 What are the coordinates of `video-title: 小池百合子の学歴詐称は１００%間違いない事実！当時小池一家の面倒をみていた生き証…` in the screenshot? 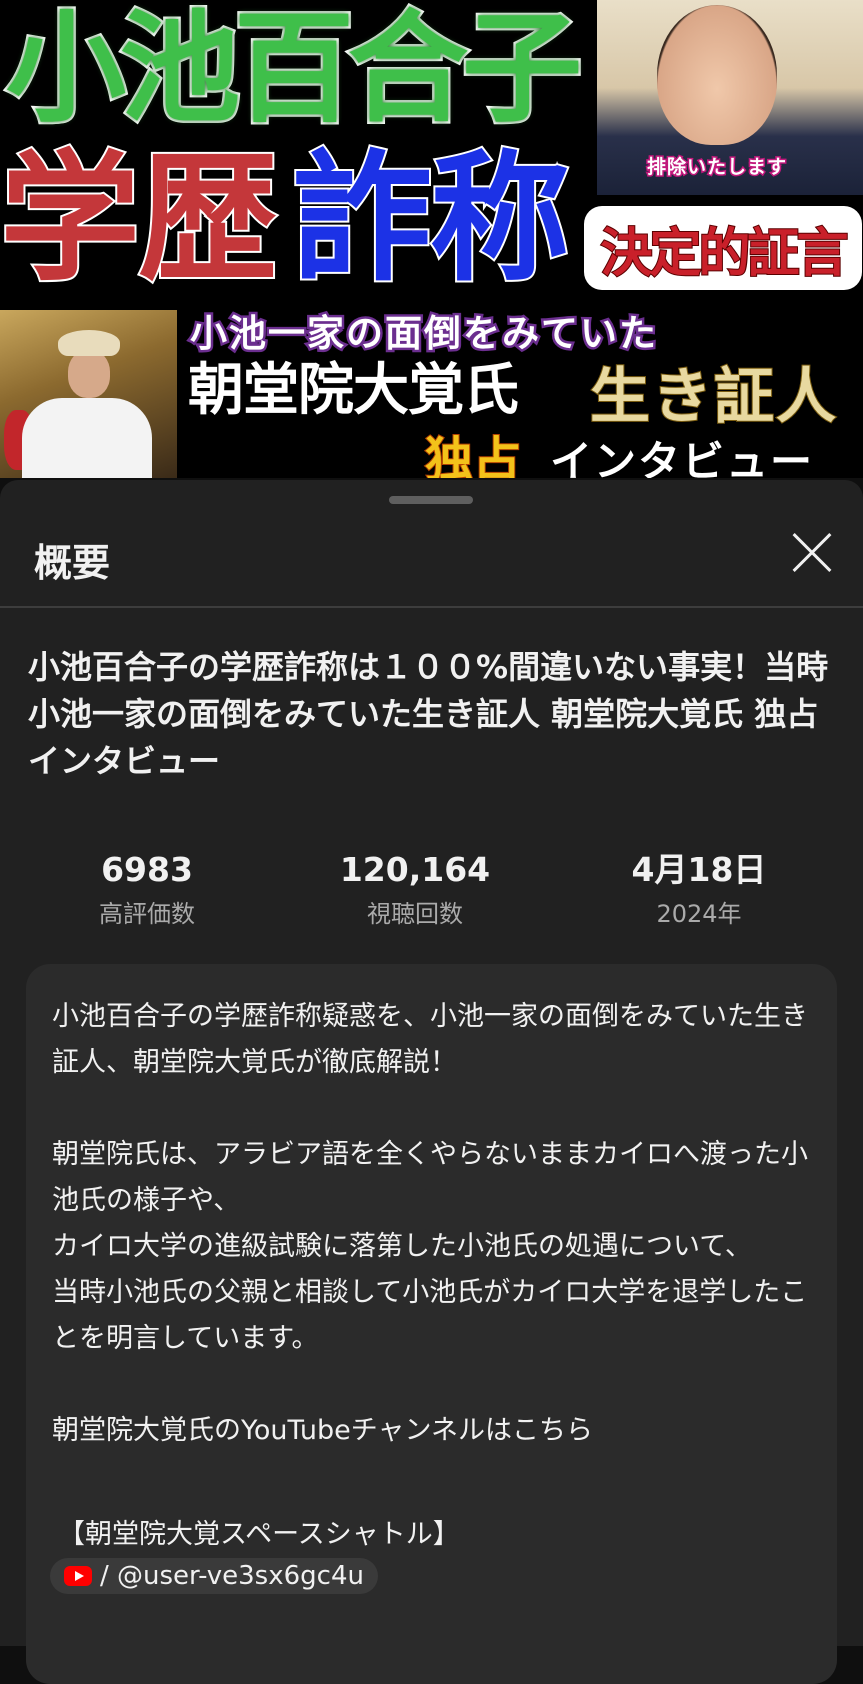 It's located at (428, 714).